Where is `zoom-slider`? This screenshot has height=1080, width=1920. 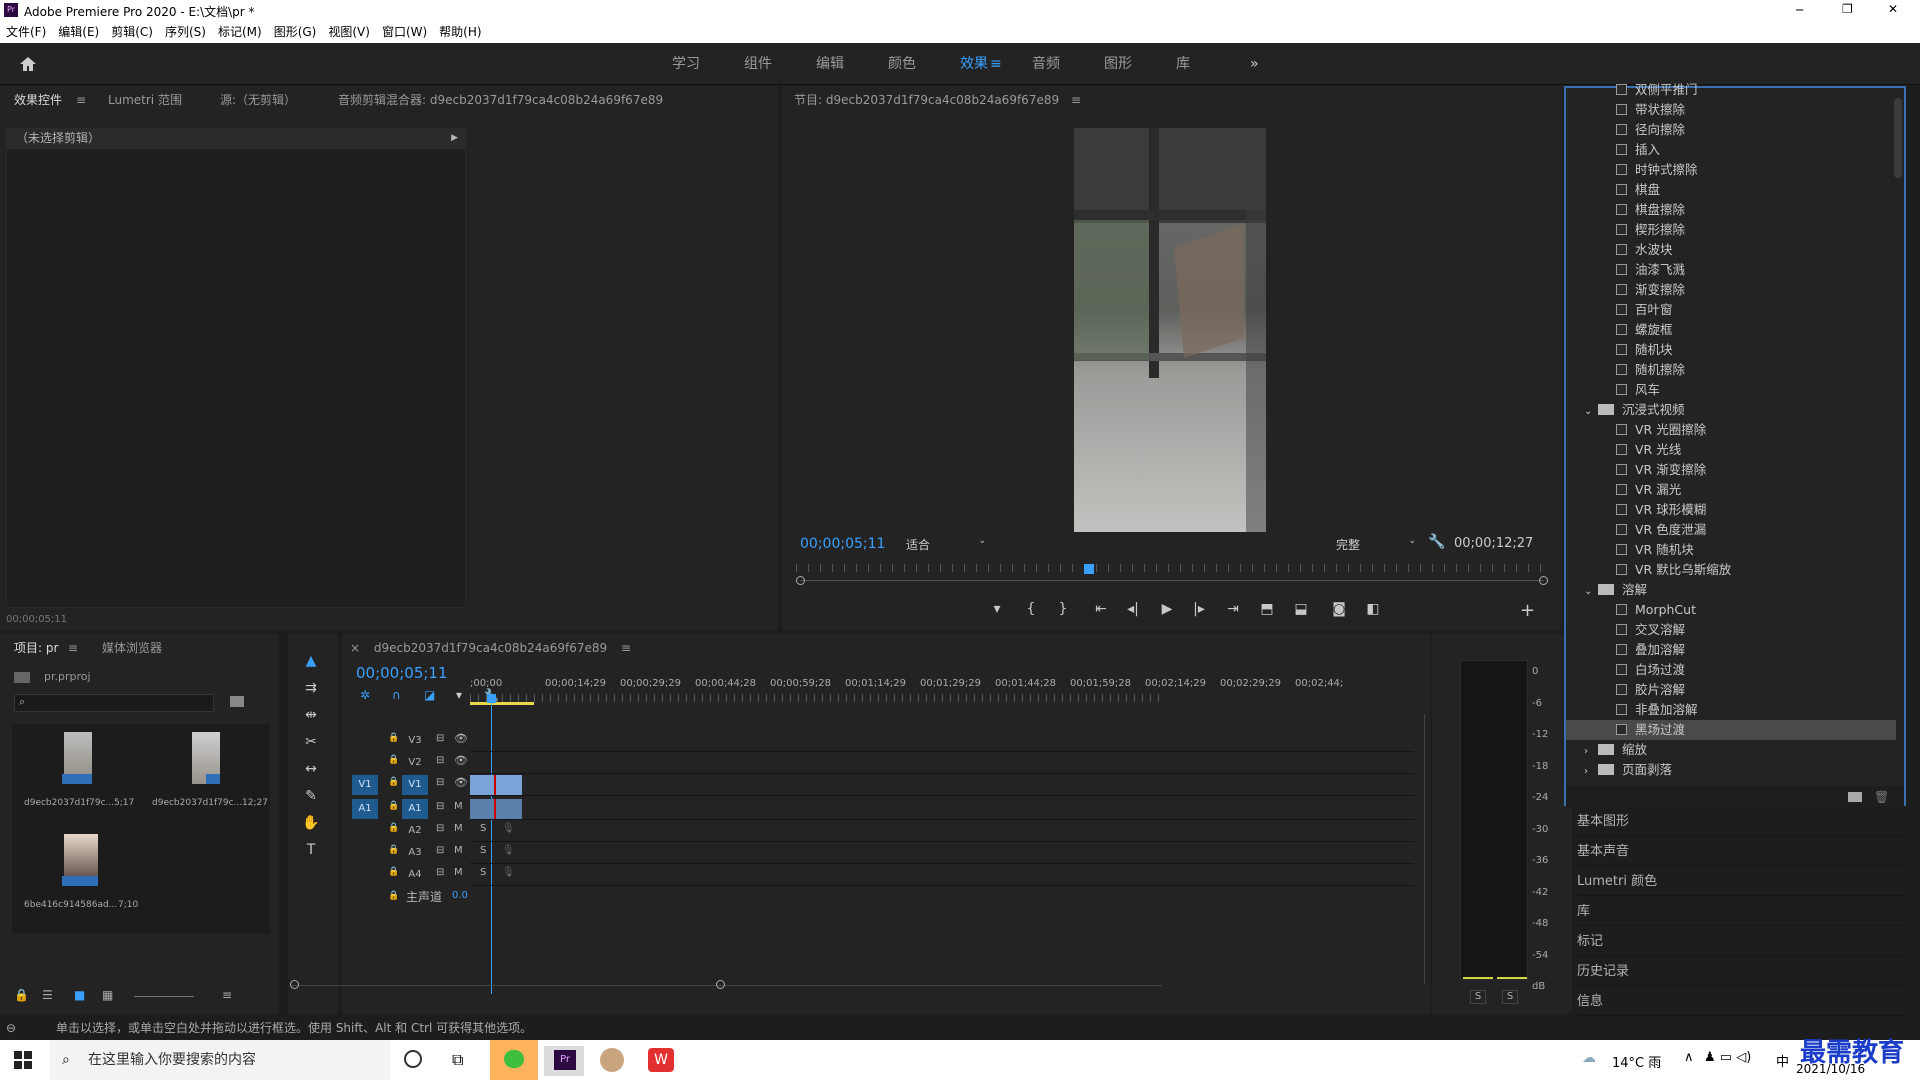
zoom-slider is located at coordinates (164, 996).